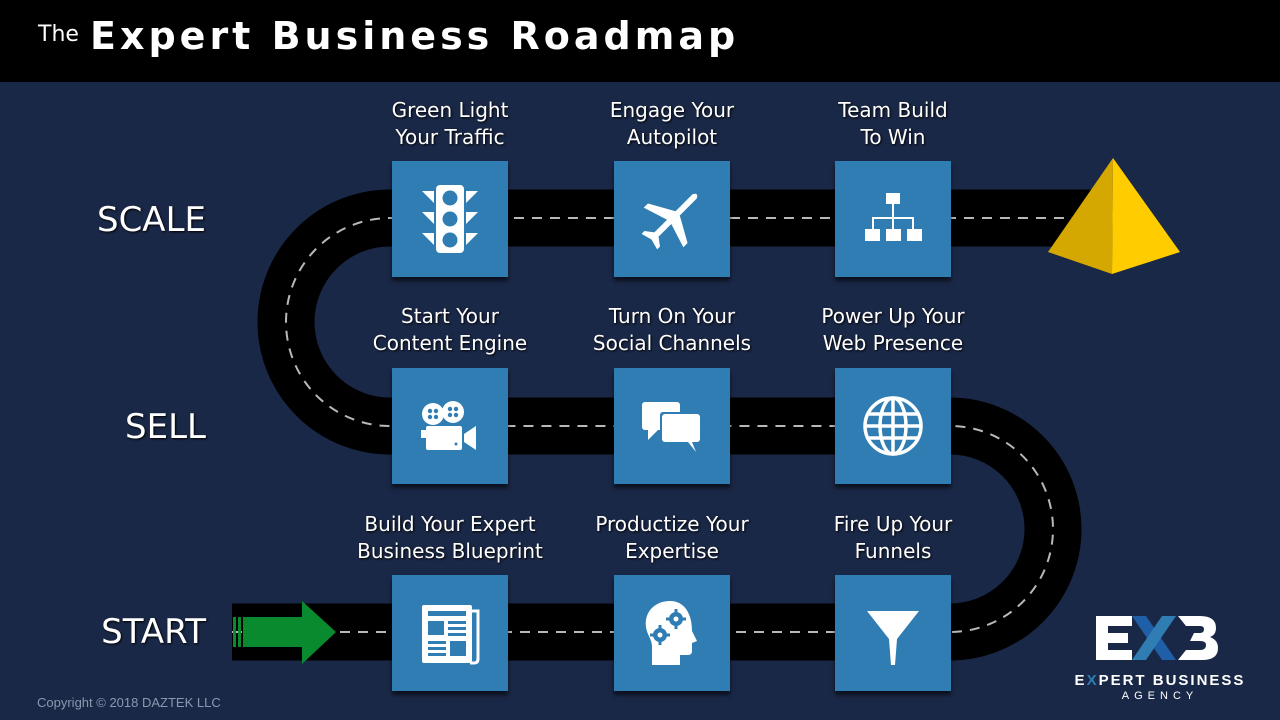 The height and width of the screenshot is (720, 1280). Describe the element at coordinates (672, 551) in the screenshot. I see `step-label-line2: Expertise` at that location.